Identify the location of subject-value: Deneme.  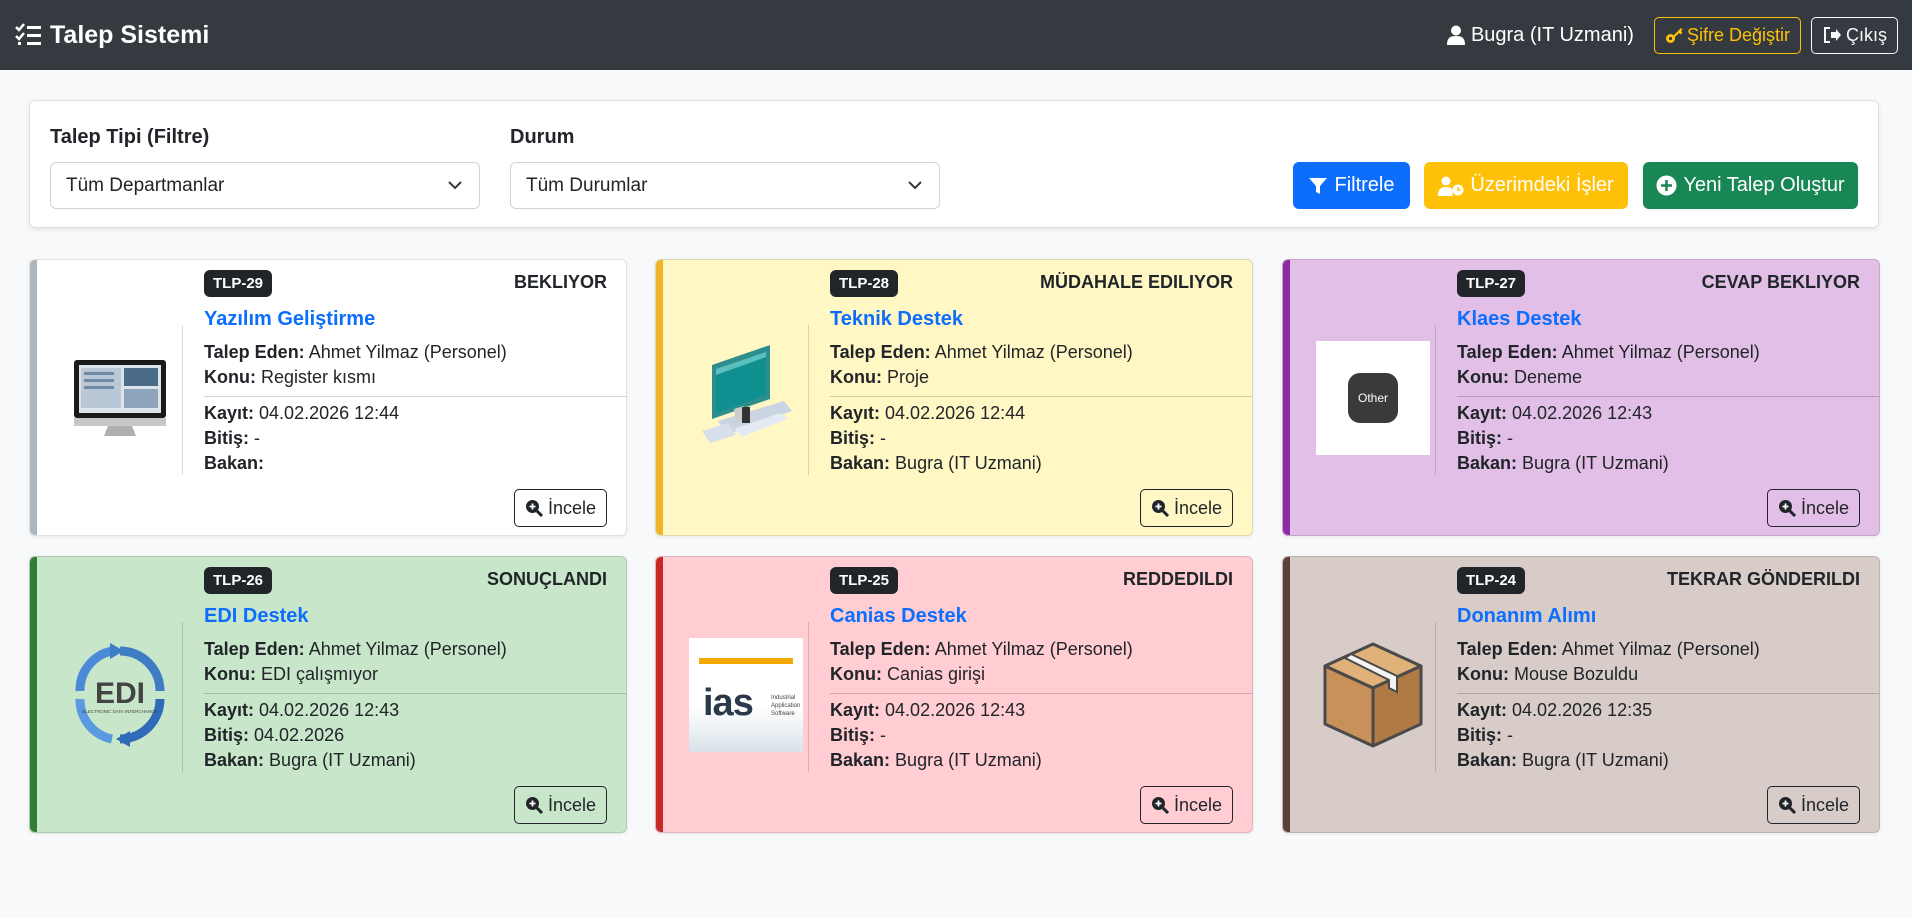
(1548, 377).